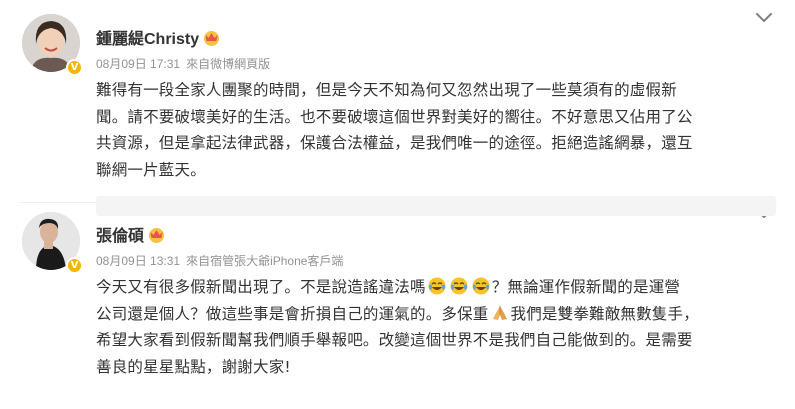 This screenshot has height=409, width=795. What do you see at coordinates (120, 236) in the screenshot?
I see `author-name-text: 張倫碩` at bounding box center [120, 236].